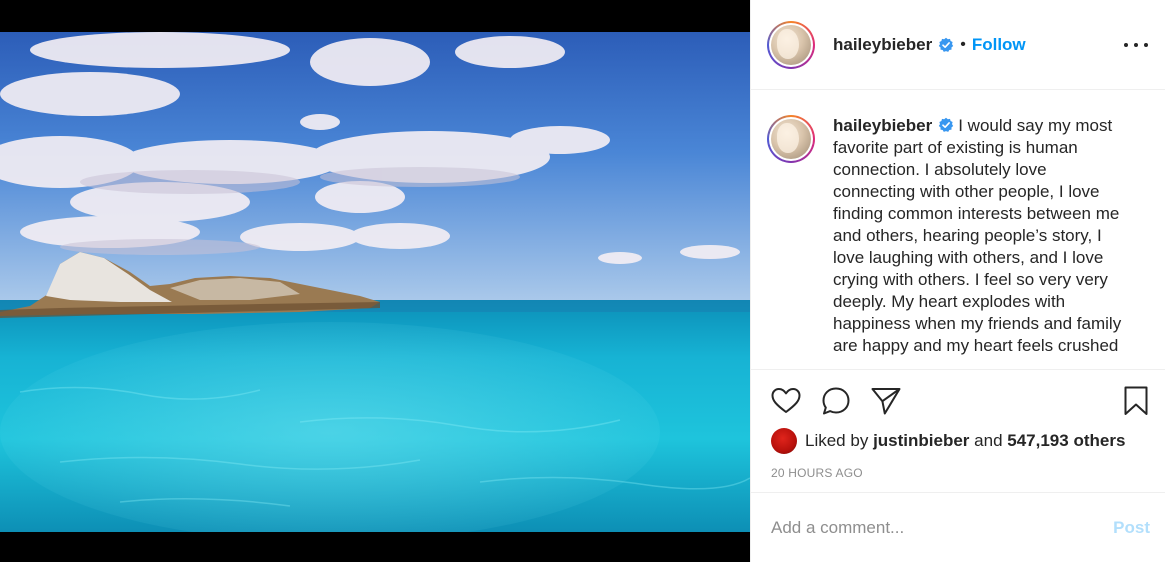 The width and height of the screenshot is (1165, 562). Describe the element at coordinates (786, 401) in the screenshot. I see `heart-icon` at that location.